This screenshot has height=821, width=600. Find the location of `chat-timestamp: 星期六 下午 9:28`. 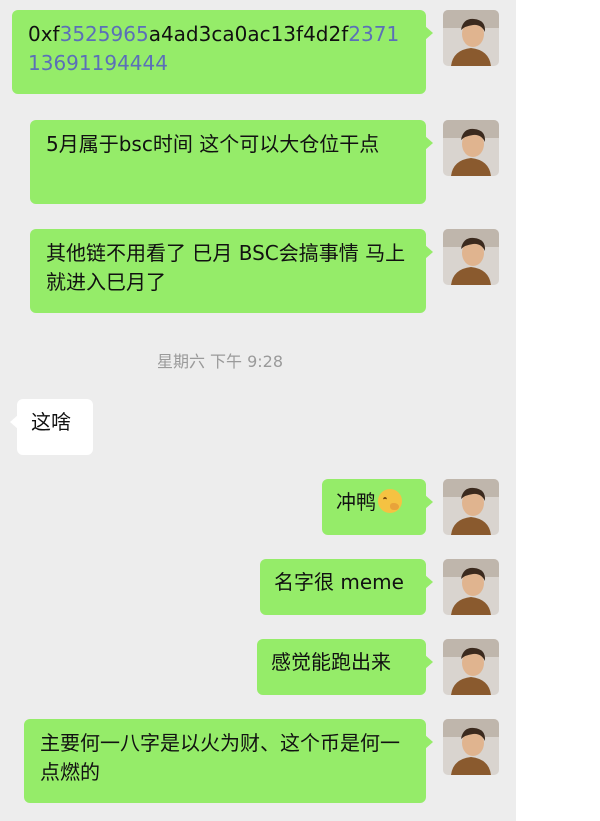

chat-timestamp: 星期六 下午 9:28 is located at coordinates (220, 361).